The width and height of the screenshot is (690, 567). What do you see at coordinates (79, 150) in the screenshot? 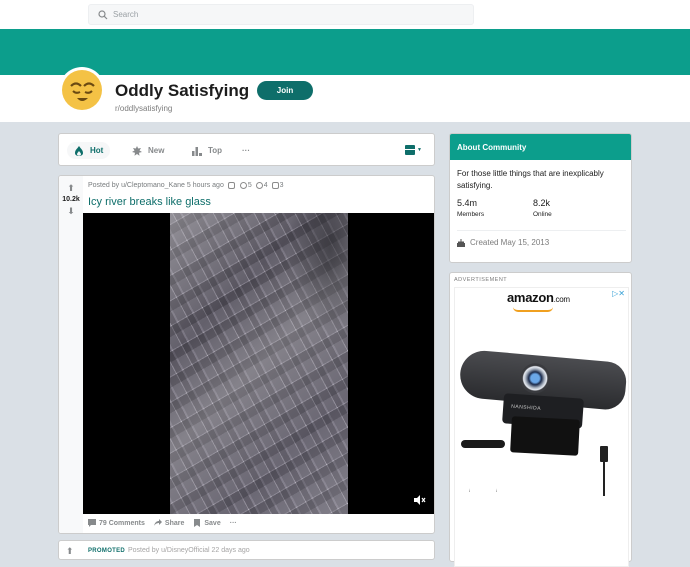
I see `flame-icon` at bounding box center [79, 150].